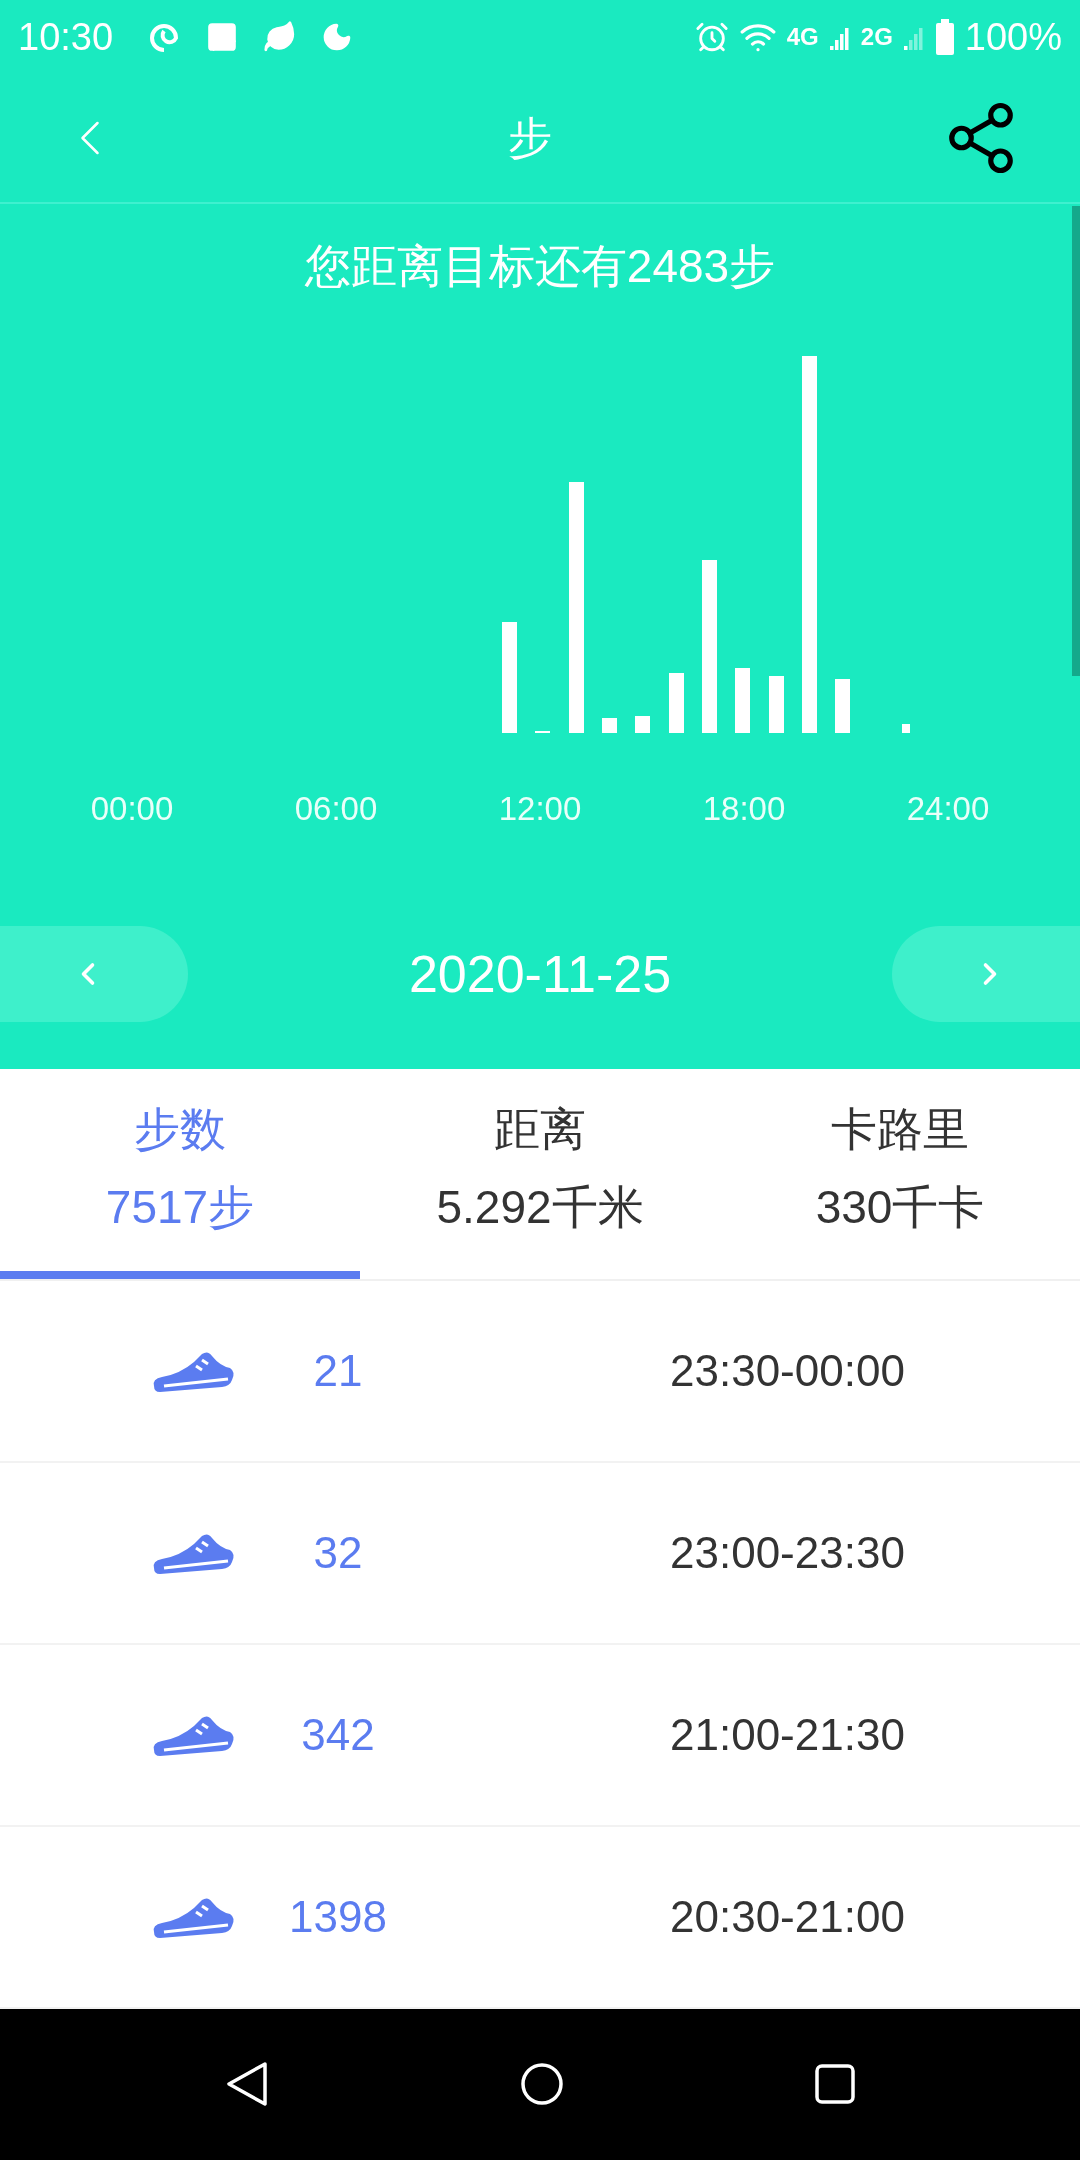 Image resolution: width=1080 pixels, height=2160 pixels. What do you see at coordinates (944, 37) in the screenshot?
I see `battery-icon` at bounding box center [944, 37].